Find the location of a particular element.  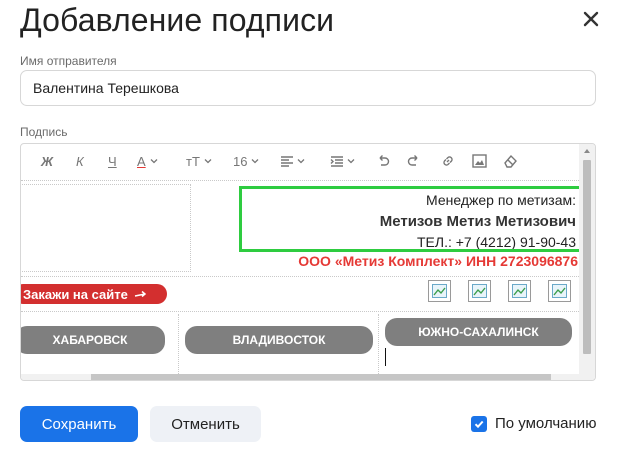

redo-button is located at coordinates (414, 161).